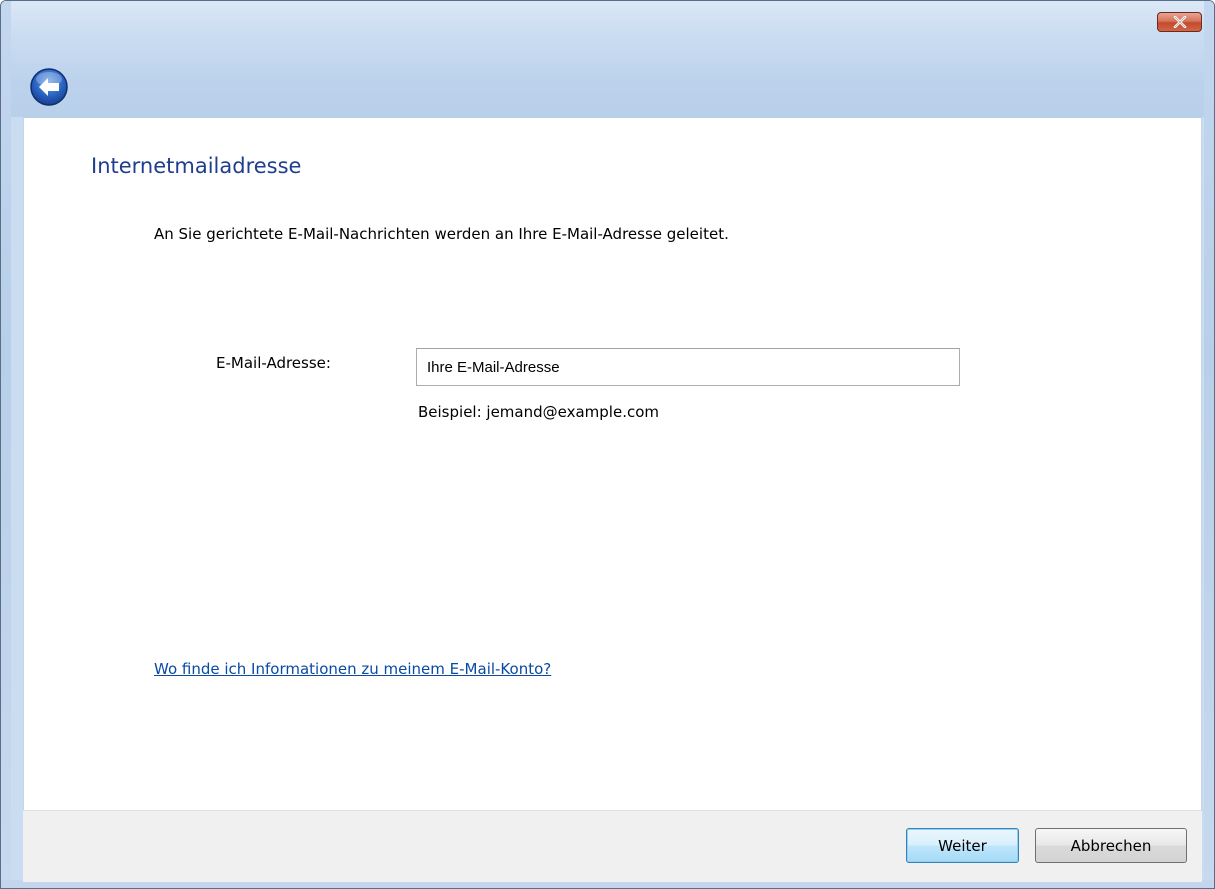 The height and width of the screenshot is (889, 1215). What do you see at coordinates (688, 367) in the screenshot?
I see `email-field` at bounding box center [688, 367].